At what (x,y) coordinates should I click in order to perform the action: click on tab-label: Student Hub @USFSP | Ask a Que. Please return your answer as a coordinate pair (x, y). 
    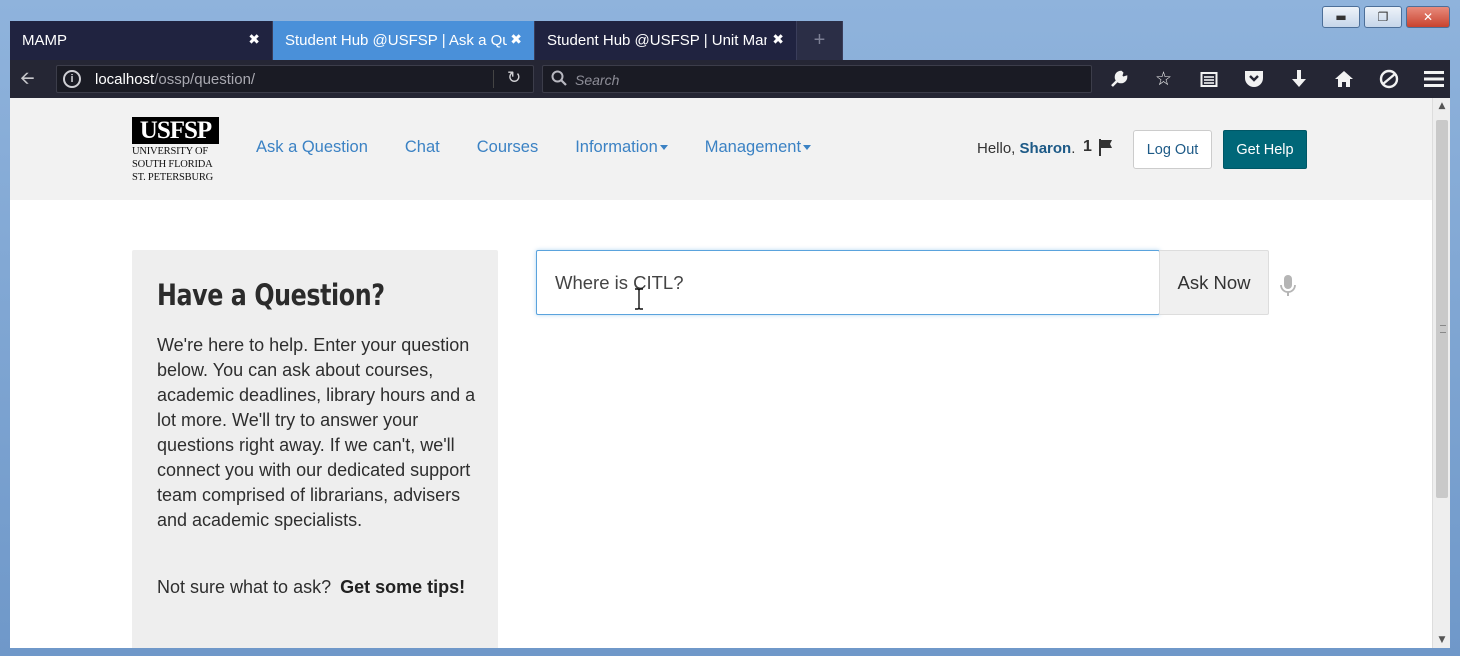
    Looking at the image, I should click on (396, 40).